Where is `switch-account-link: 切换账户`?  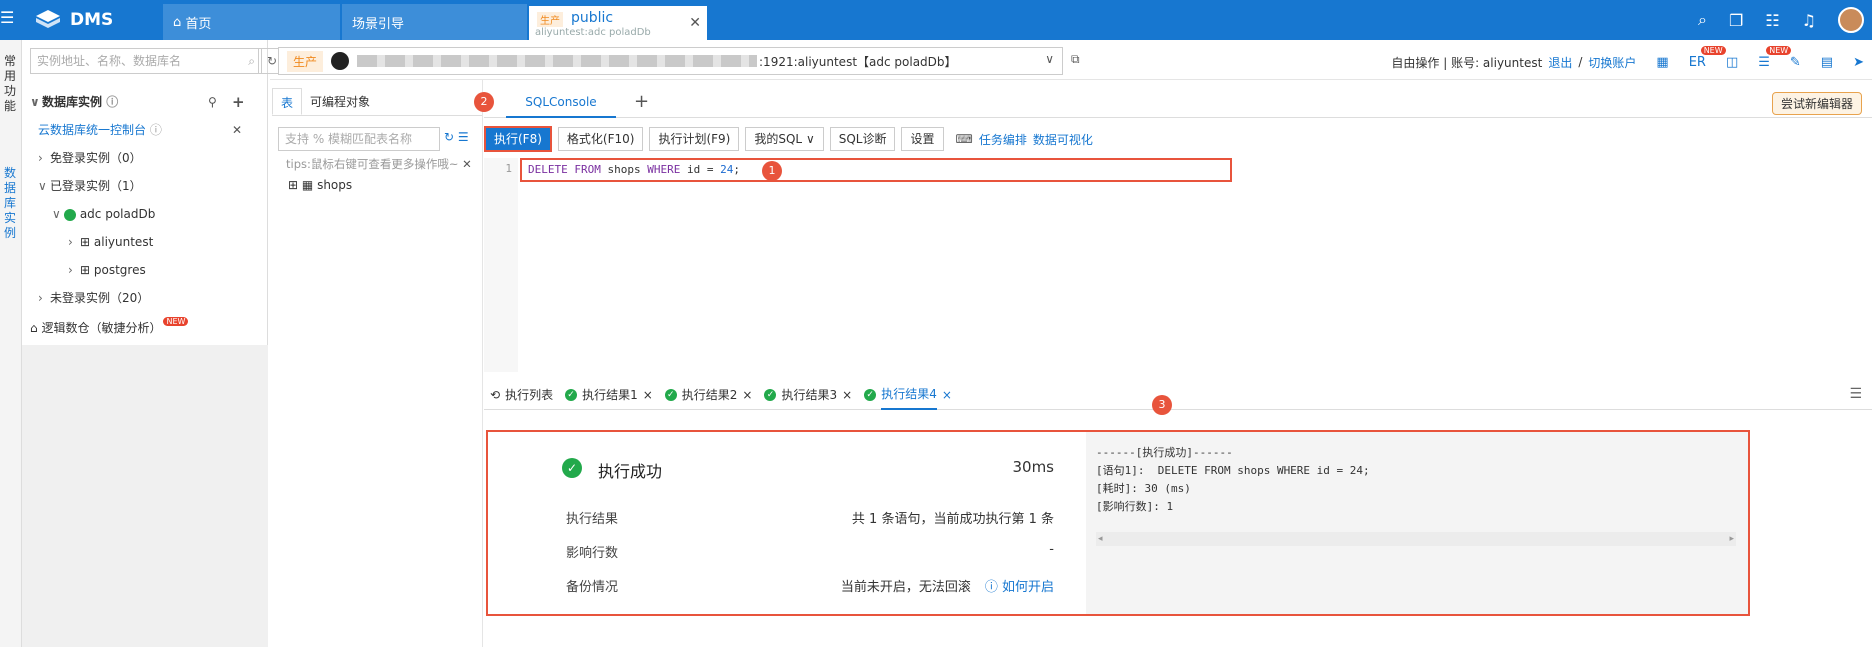 switch-account-link: 切换账户 is located at coordinates (1612, 62).